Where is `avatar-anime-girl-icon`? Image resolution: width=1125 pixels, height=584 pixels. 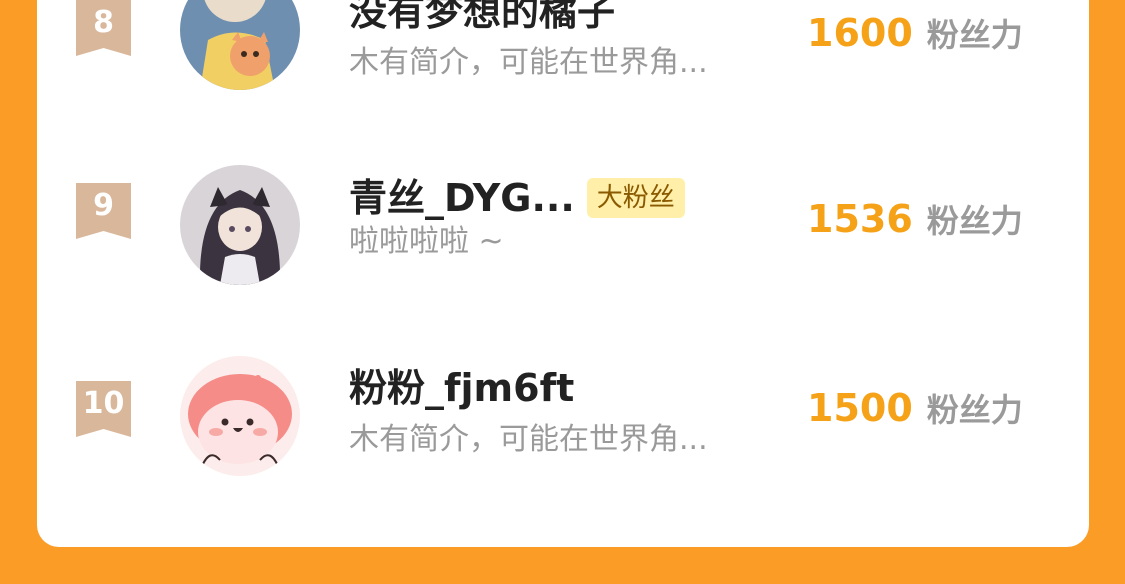 avatar-anime-girl-icon is located at coordinates (240, 225).